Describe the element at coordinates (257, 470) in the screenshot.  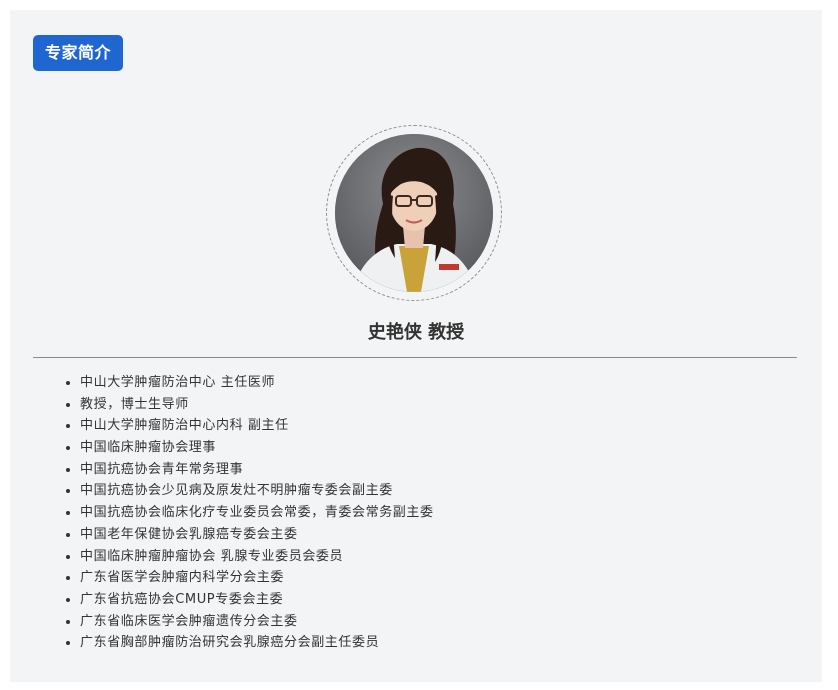
I see `list-item: 中国抗癌协会青年常务理事` at that location.